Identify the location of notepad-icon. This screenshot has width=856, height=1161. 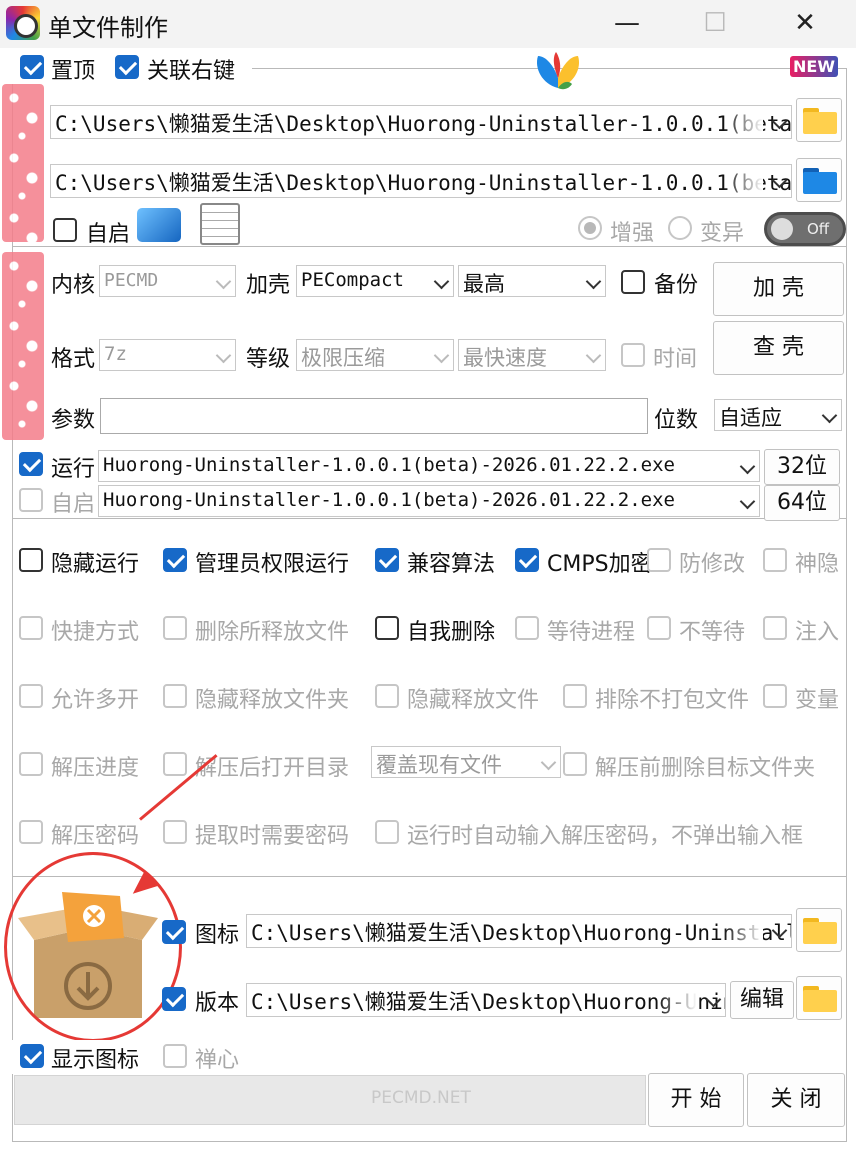
(220, 224).